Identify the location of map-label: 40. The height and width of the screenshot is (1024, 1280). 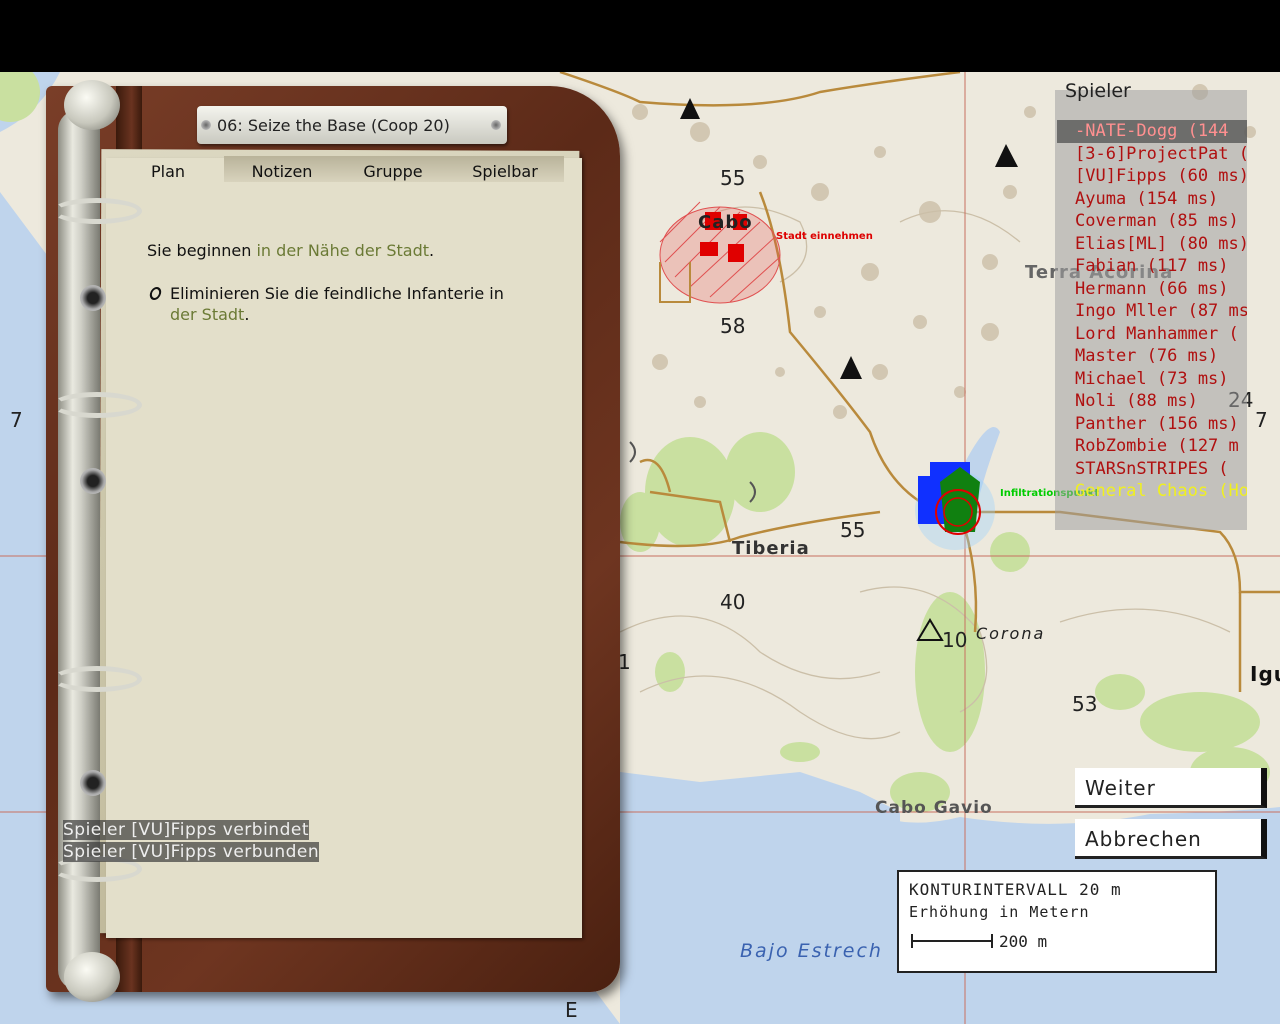
(733, 602).